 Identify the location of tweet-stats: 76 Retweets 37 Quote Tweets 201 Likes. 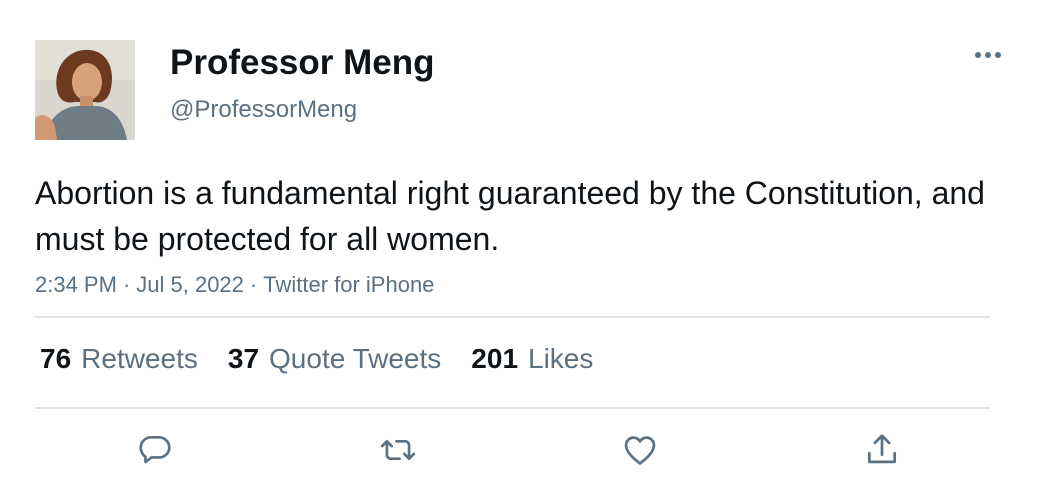
(331, 359).